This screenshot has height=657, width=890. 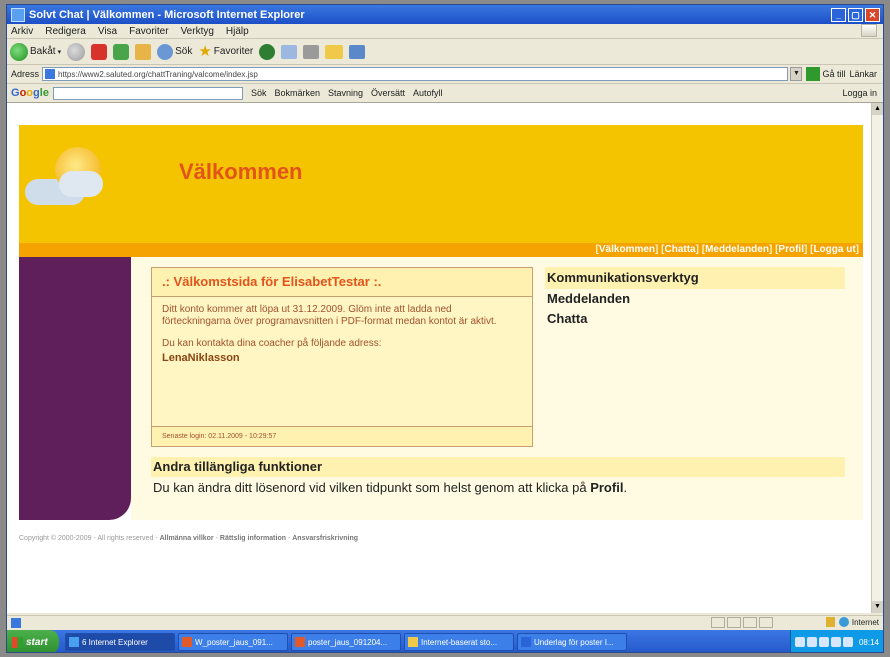 I want to click on profile-link: Profil, so click(x=606, y=487).